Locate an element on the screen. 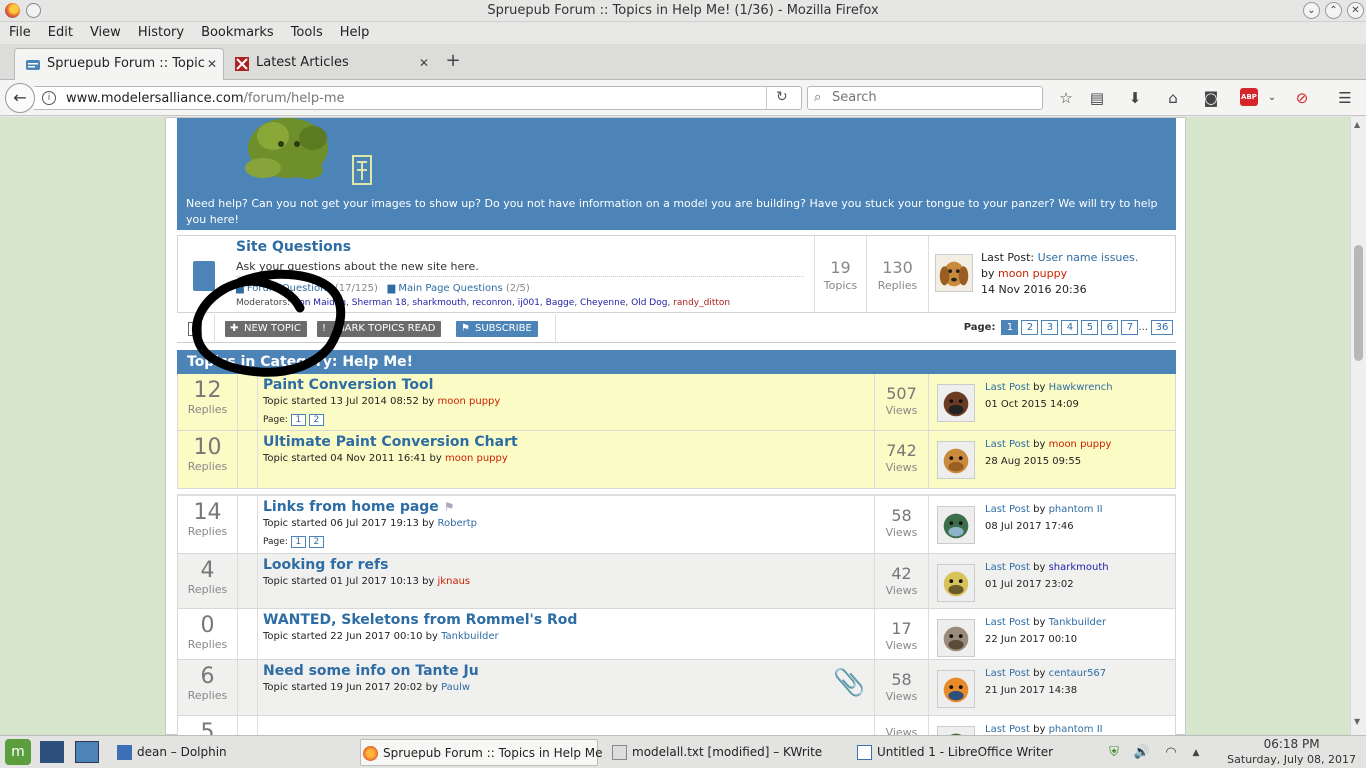 The image size is (1366, 768). back-button: ← is located at coordinates (20, 98).